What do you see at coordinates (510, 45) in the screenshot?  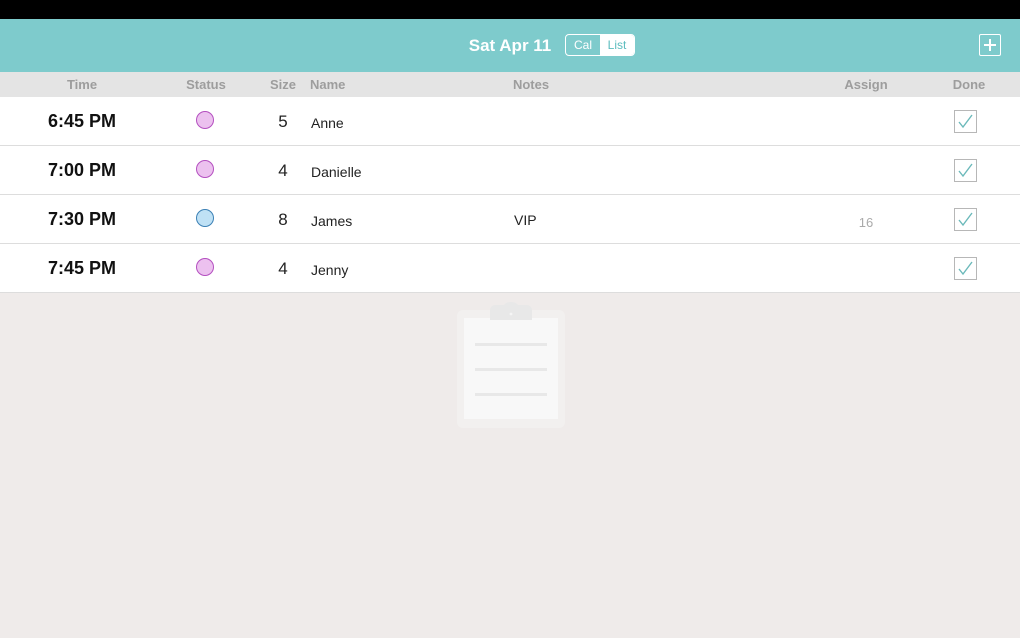 I see `app-toolbar: Sat Apr 11 Cal List` at bounding box center [510, 45].